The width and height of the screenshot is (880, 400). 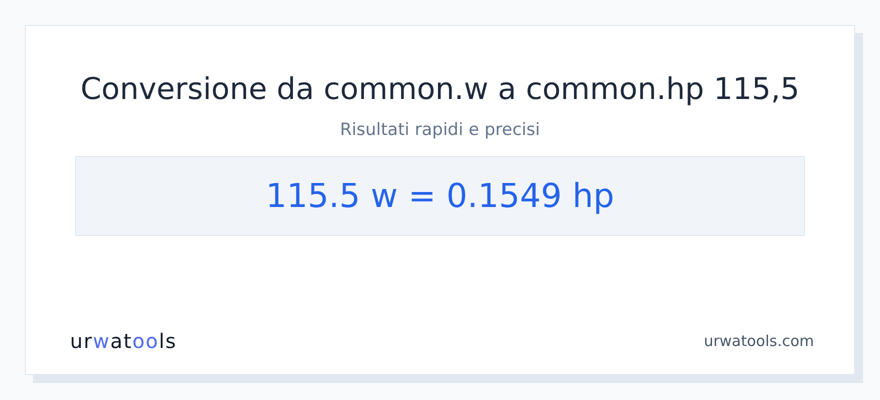 I want to click on title: Conversione da common.w a common.hp 115,5, so click(x=440, y=90).